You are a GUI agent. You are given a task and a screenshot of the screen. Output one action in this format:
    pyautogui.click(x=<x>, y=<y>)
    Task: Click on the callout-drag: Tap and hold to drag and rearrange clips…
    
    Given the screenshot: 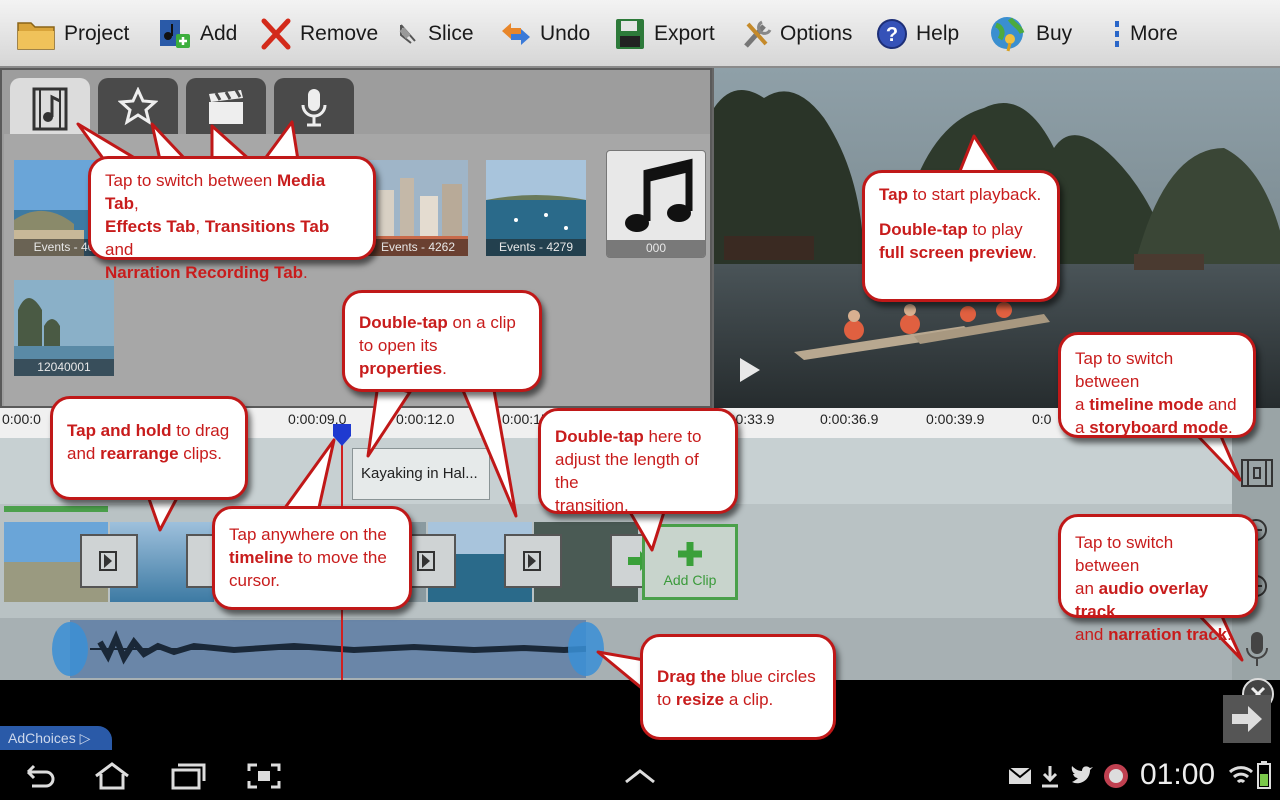 What is the action you would take?
    pyautogui.click(x=149, y=448)
    